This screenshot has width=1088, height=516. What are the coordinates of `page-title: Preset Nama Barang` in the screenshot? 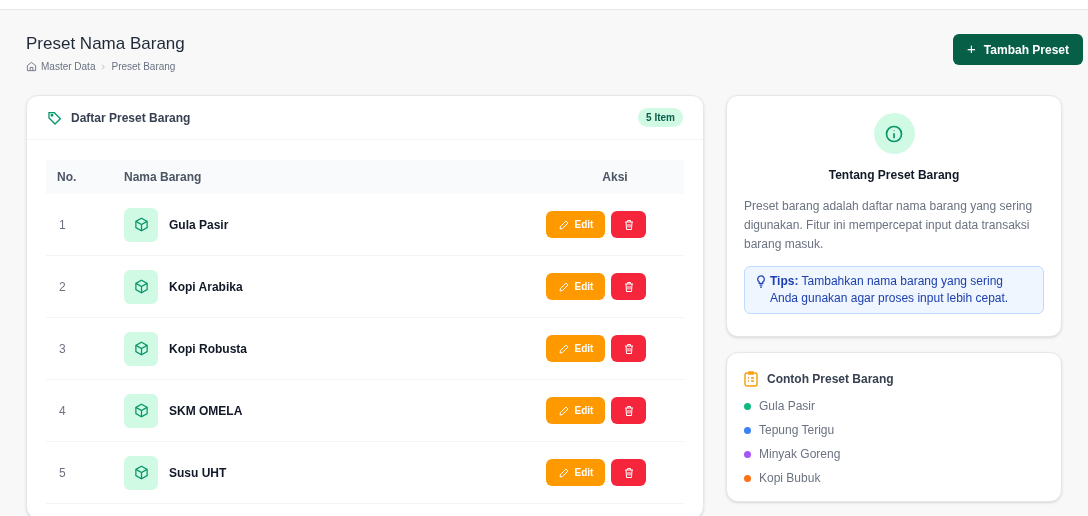 It's located at (105, 44).